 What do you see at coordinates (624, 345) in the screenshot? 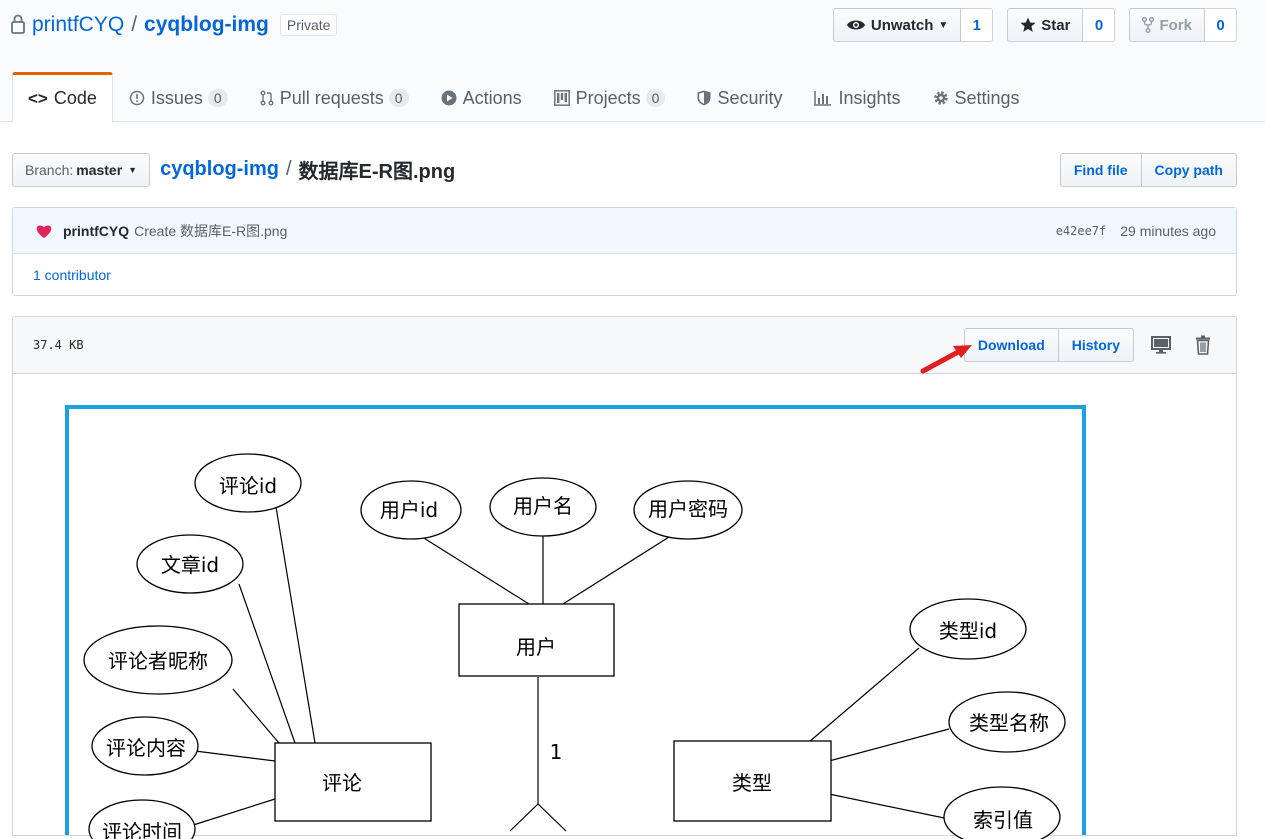
I see `file-header: 37.4 KB Download History` at bounding box center [624, 345].